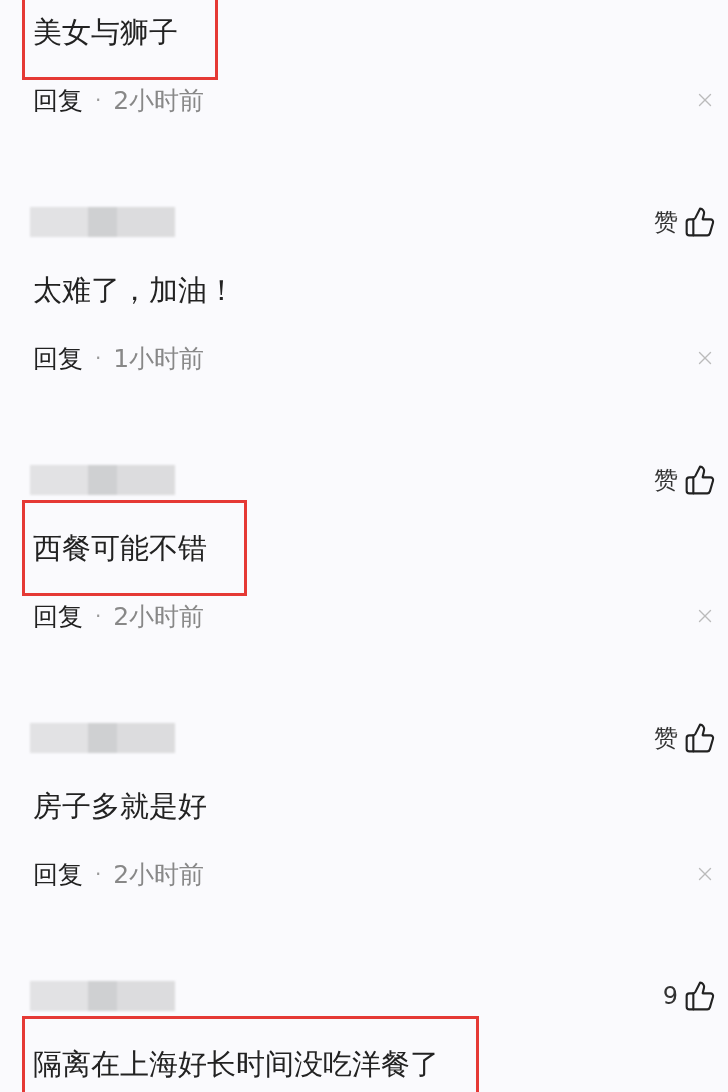 The height and width of the screenshot is (1092, 728). Describe the element at coordinates (120, 806) in the screenshot. I see `comment-text: 房子多就是好` at that location.